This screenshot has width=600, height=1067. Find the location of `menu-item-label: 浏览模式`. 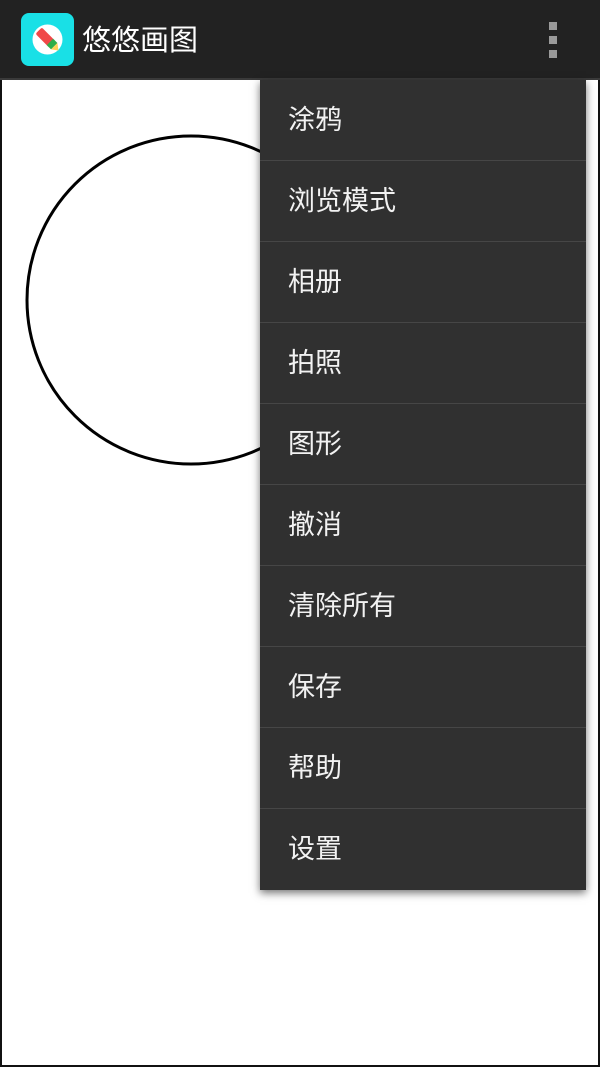

menu-item-label: 浏览模式 is located at coordinates (342, 201).